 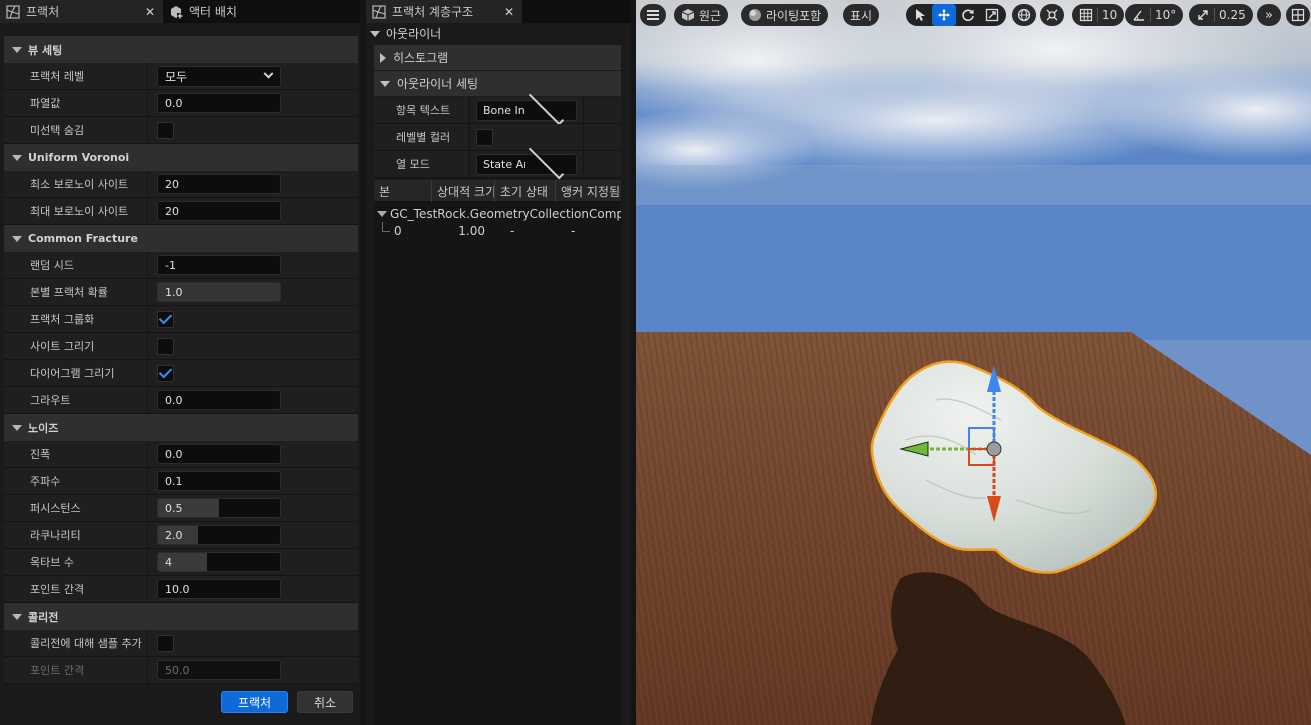 I want to click on draw-sites-checkbox, so click(x=165, y=346).